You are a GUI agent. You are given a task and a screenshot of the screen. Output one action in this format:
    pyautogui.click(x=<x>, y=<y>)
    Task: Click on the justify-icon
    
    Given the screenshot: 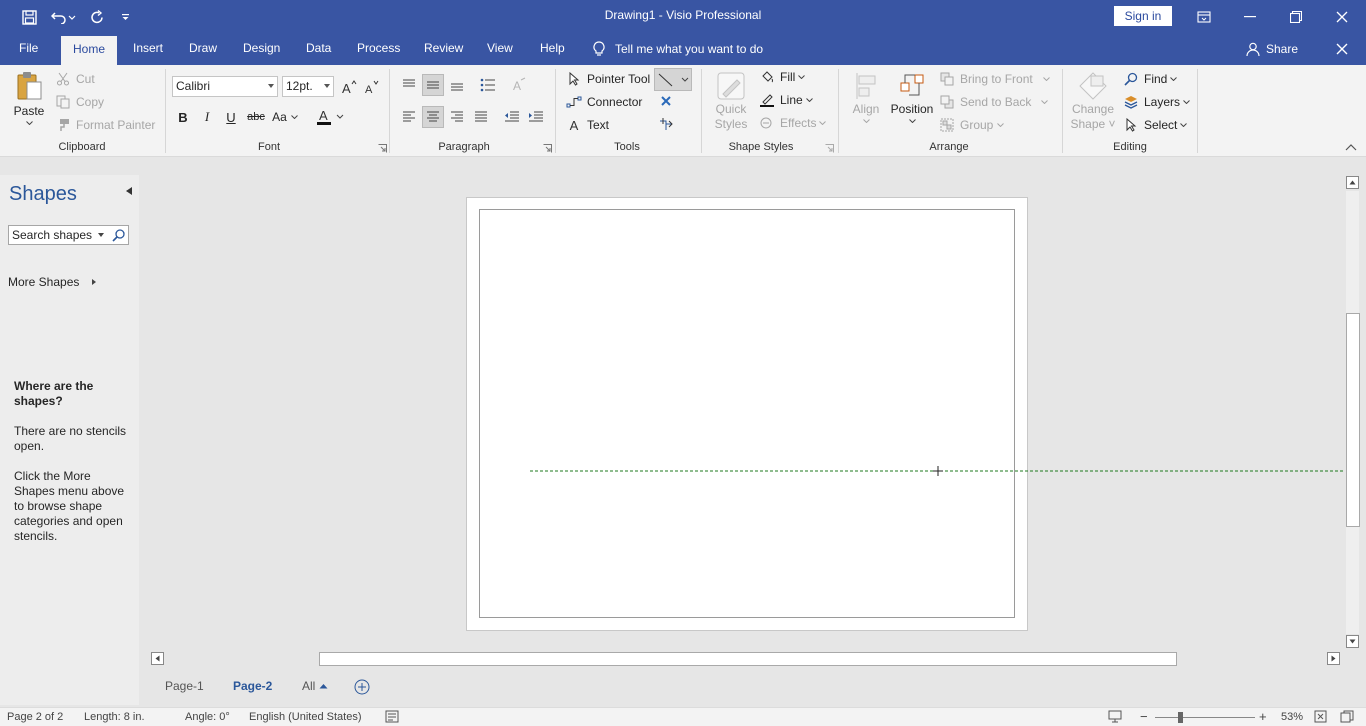 What is the action you would take?
    pyautogui.click(x=481, y=117)
    